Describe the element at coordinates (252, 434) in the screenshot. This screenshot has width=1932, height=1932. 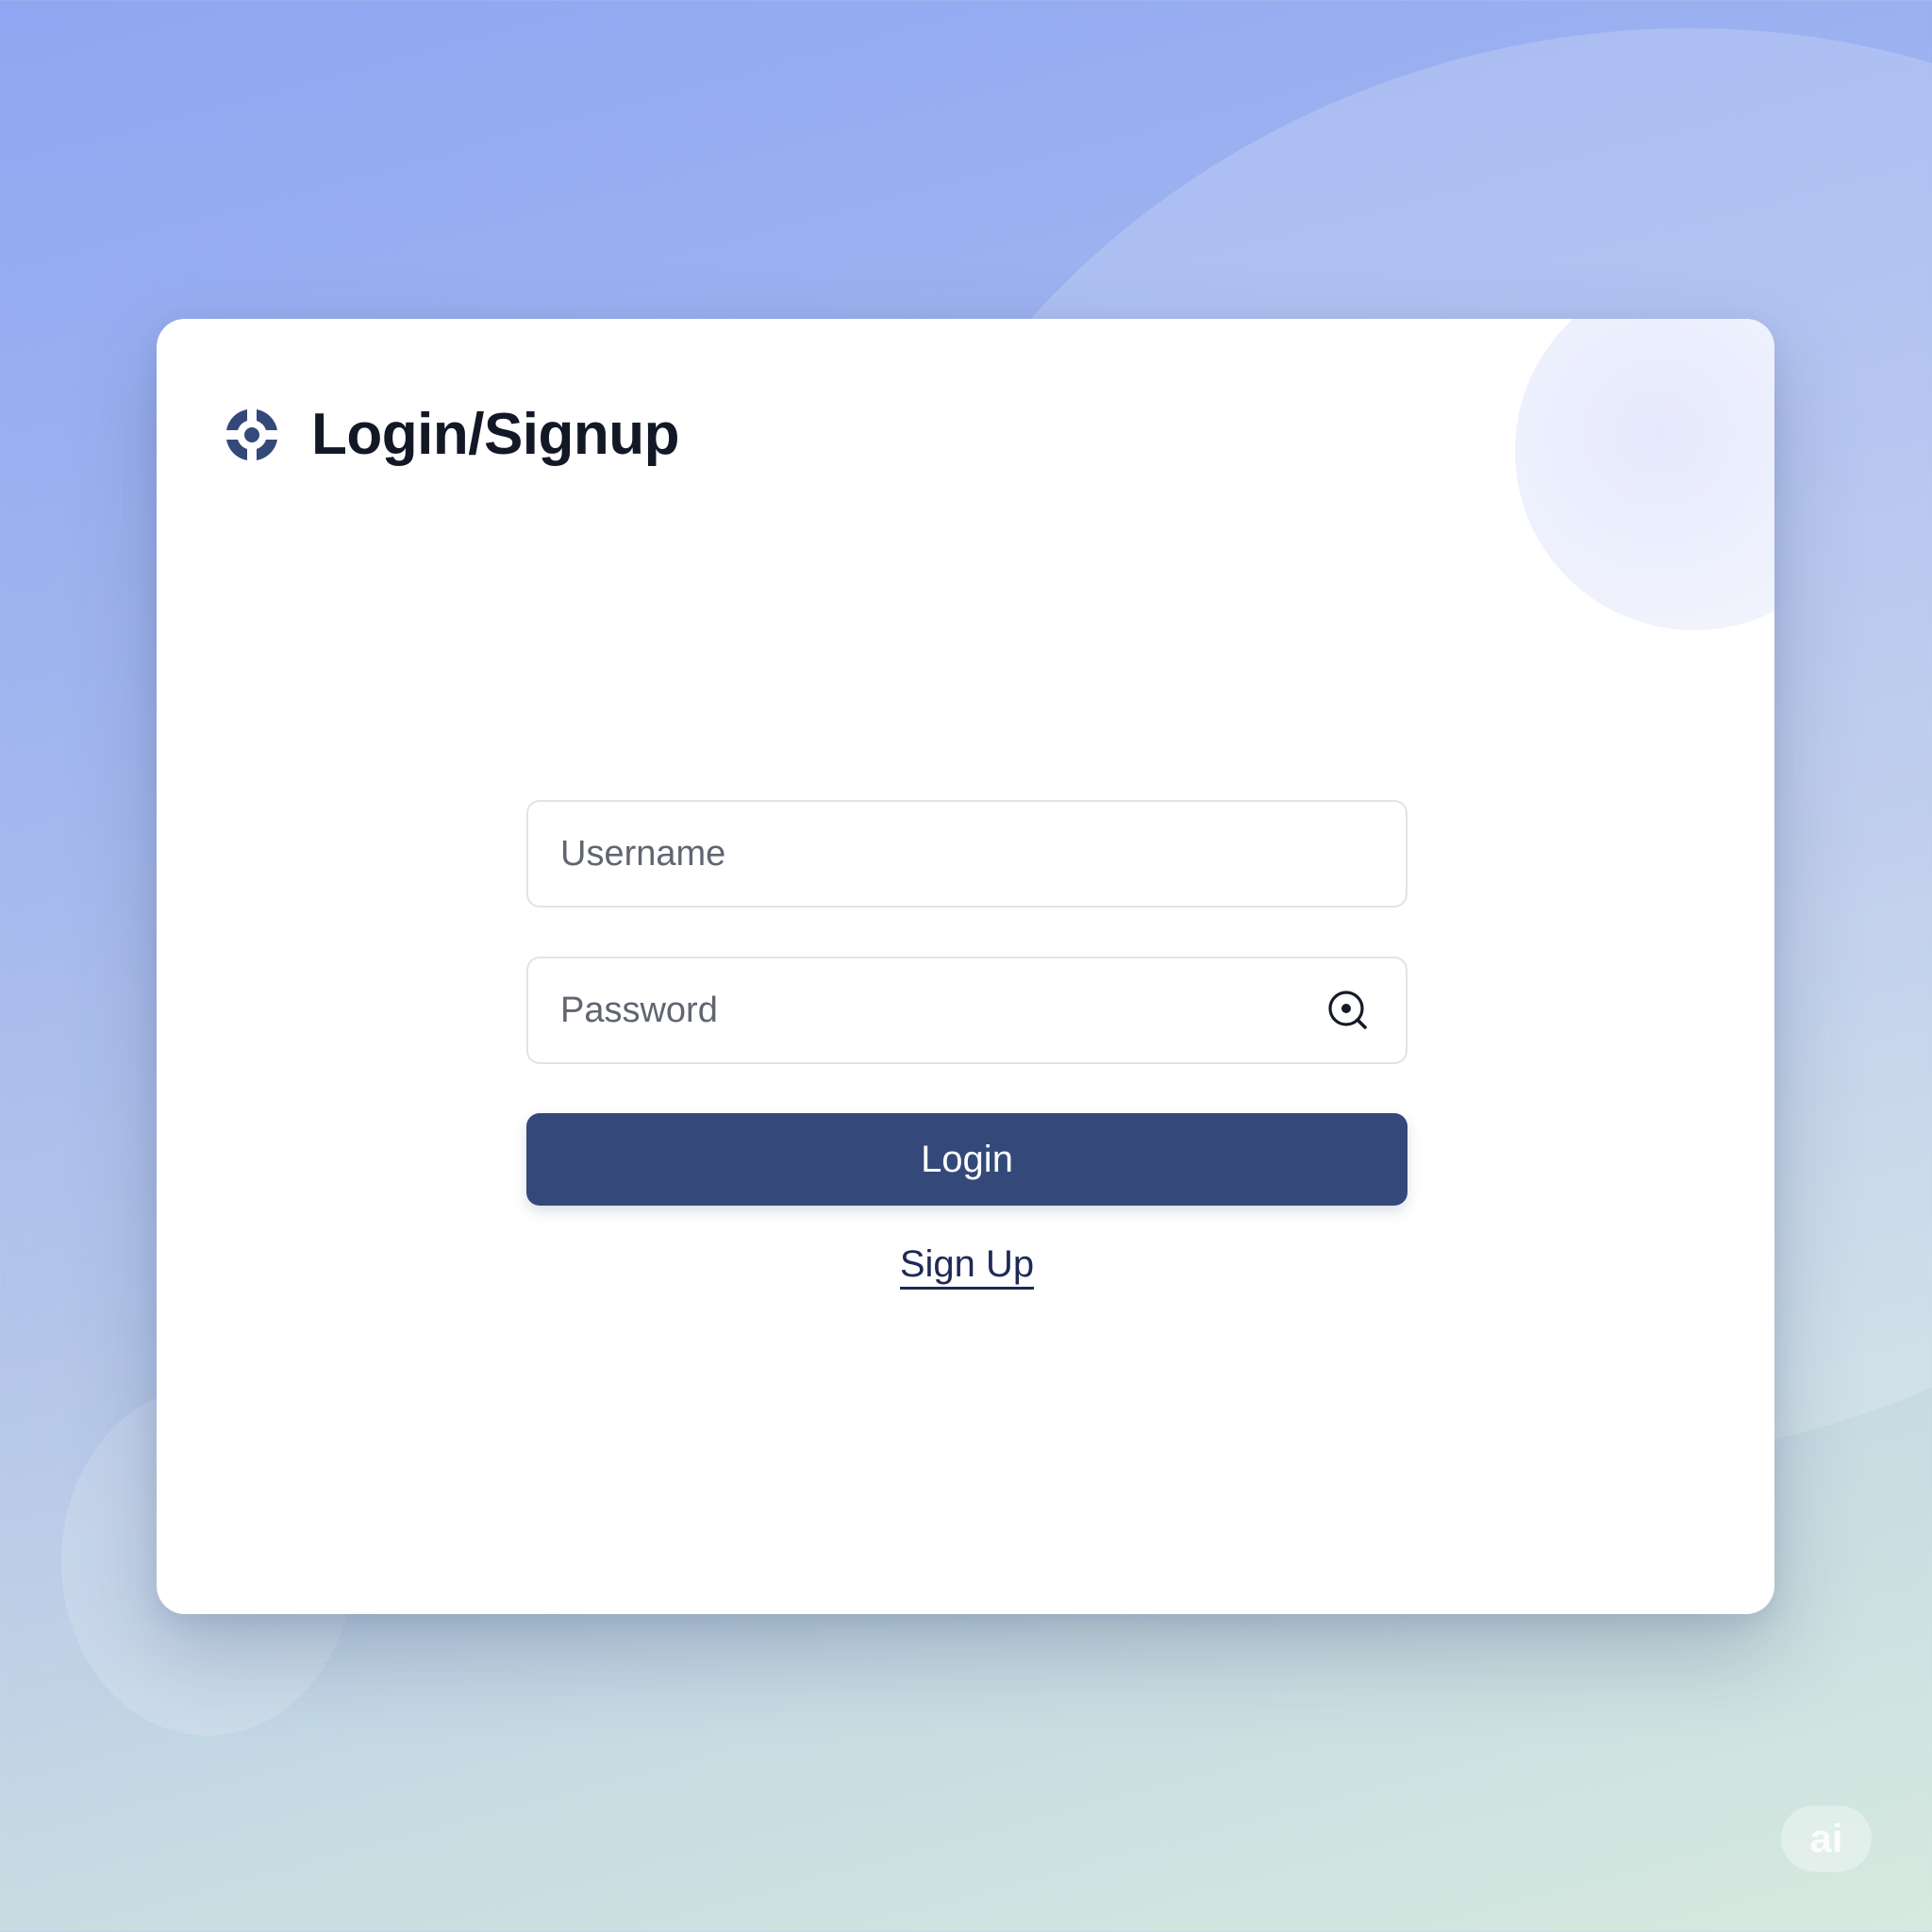
I see `target-logo-icon` at that location.